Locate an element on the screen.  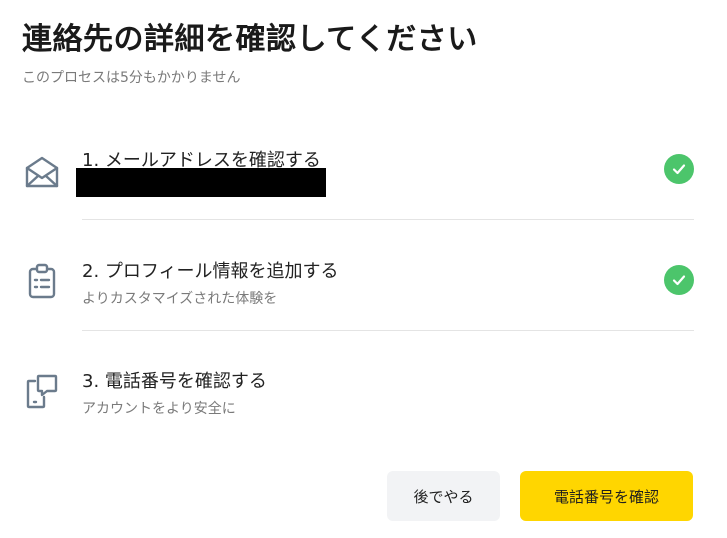
step-title: 3. 電話番号を確認する is located at coordinates (174, 381).